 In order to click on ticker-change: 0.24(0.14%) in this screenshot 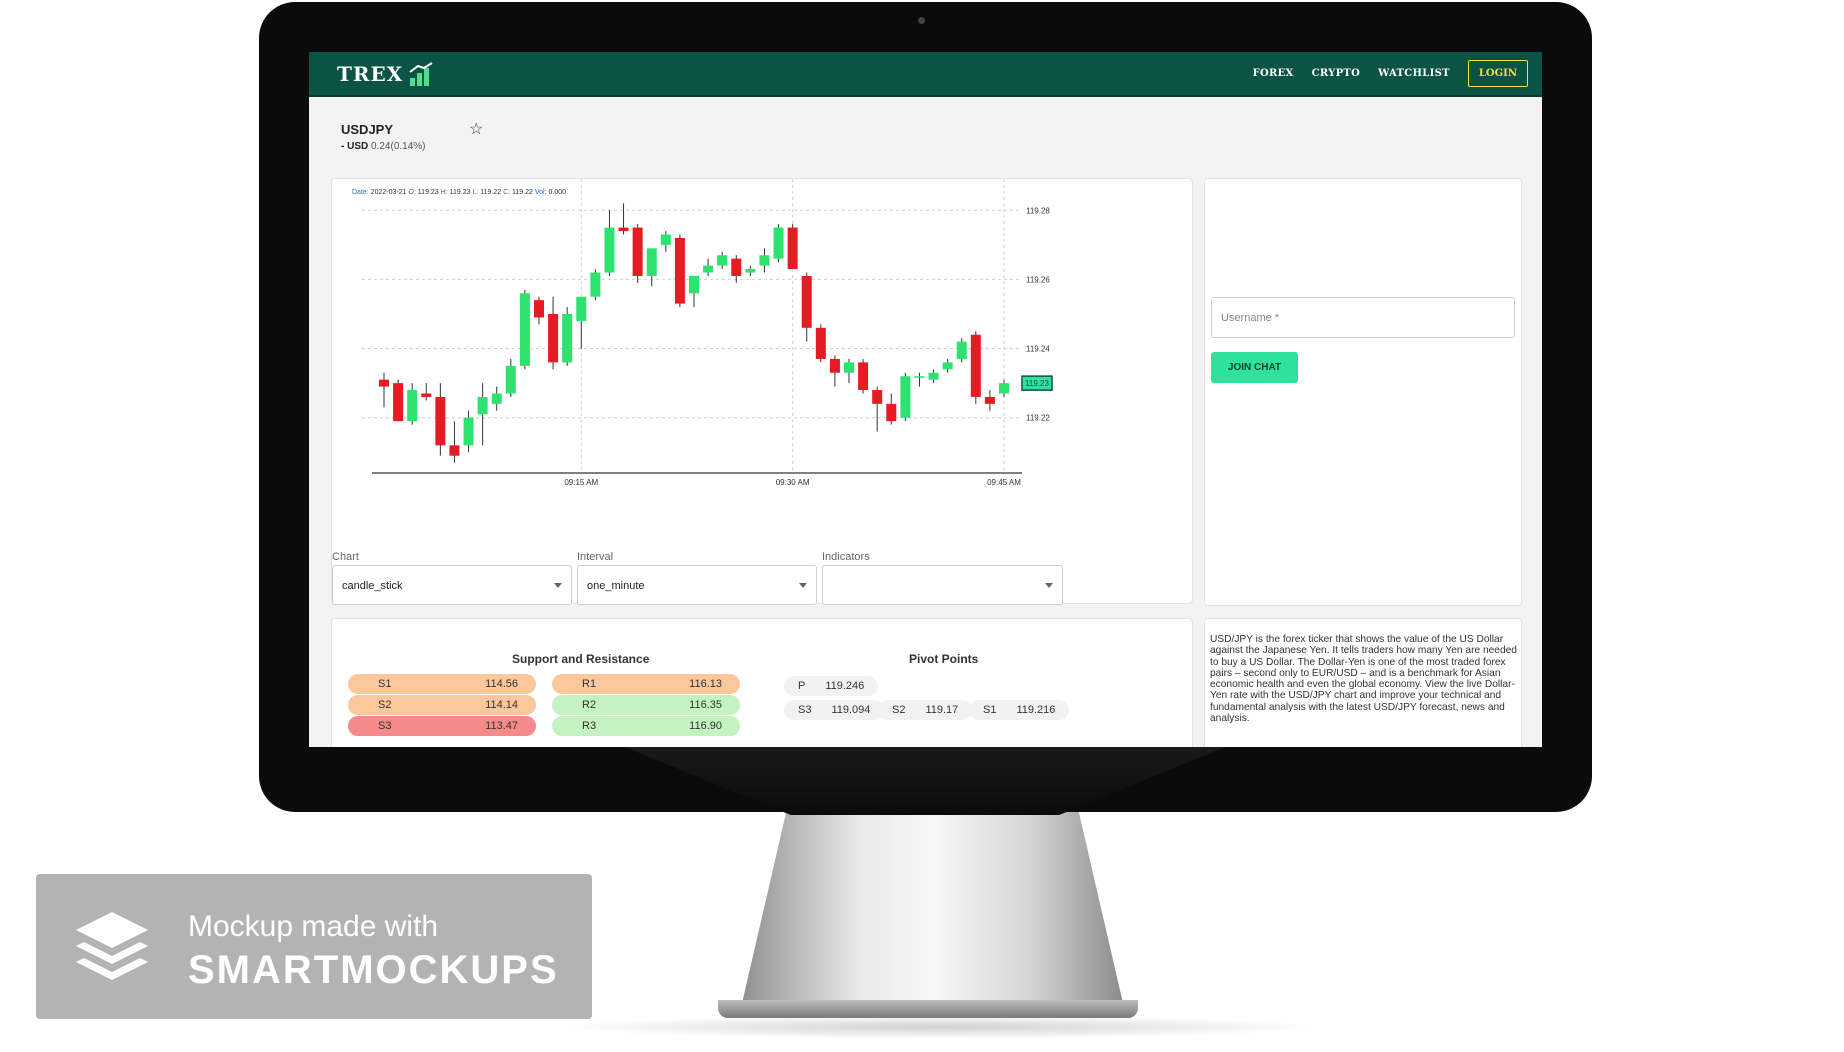, I will do `click(398, 146)`.